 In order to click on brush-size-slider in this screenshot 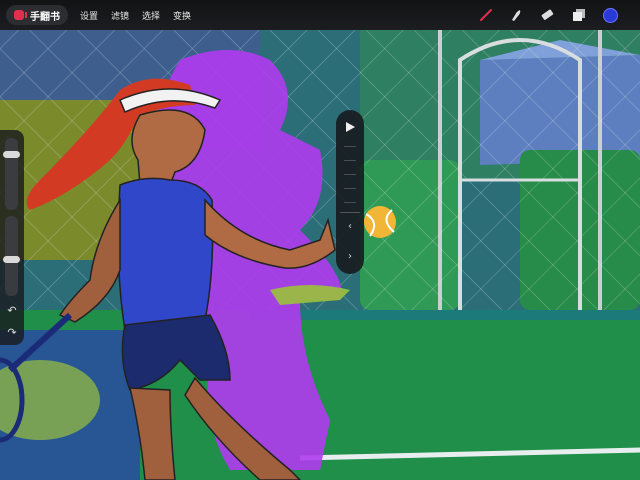, I will do `click(11, 174)`.